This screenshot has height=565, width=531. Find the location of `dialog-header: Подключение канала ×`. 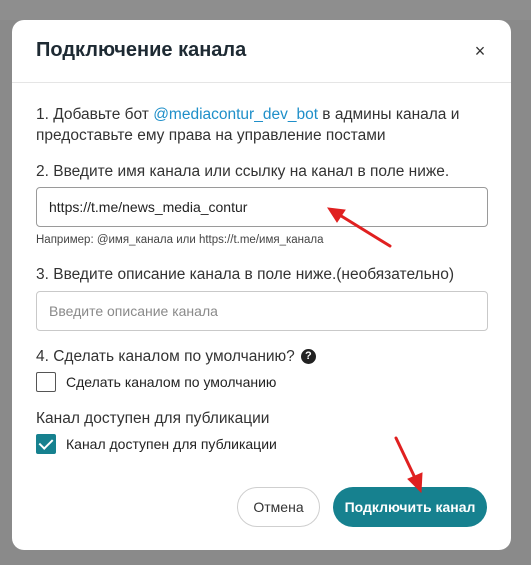

dialog-header: Подключение канала × is located at coordinates (261, 51).